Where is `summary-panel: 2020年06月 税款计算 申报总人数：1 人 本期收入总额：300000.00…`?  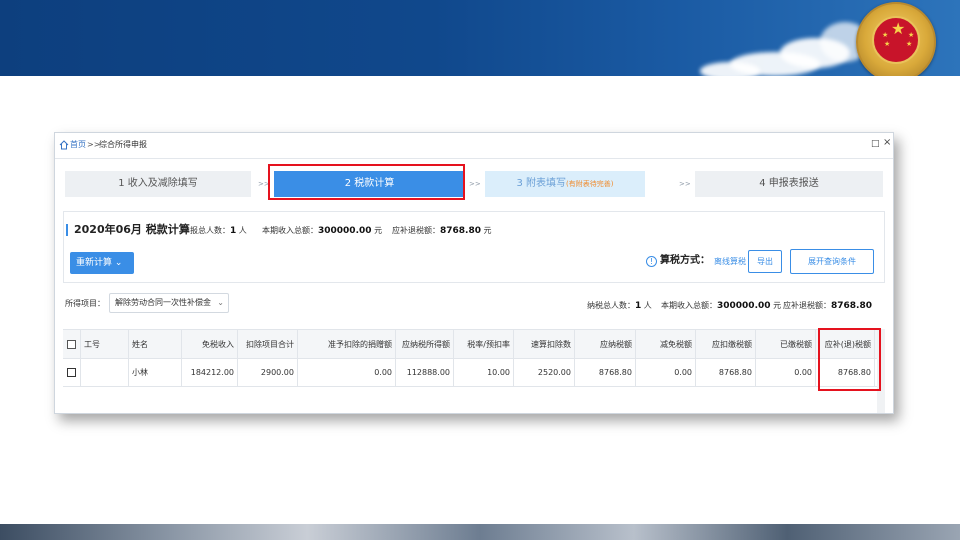
summary-panel: 2020年06月 税款计算 申报总人数：1 人 本期收入总额：300000.00… is located at coordinates (474, 247).